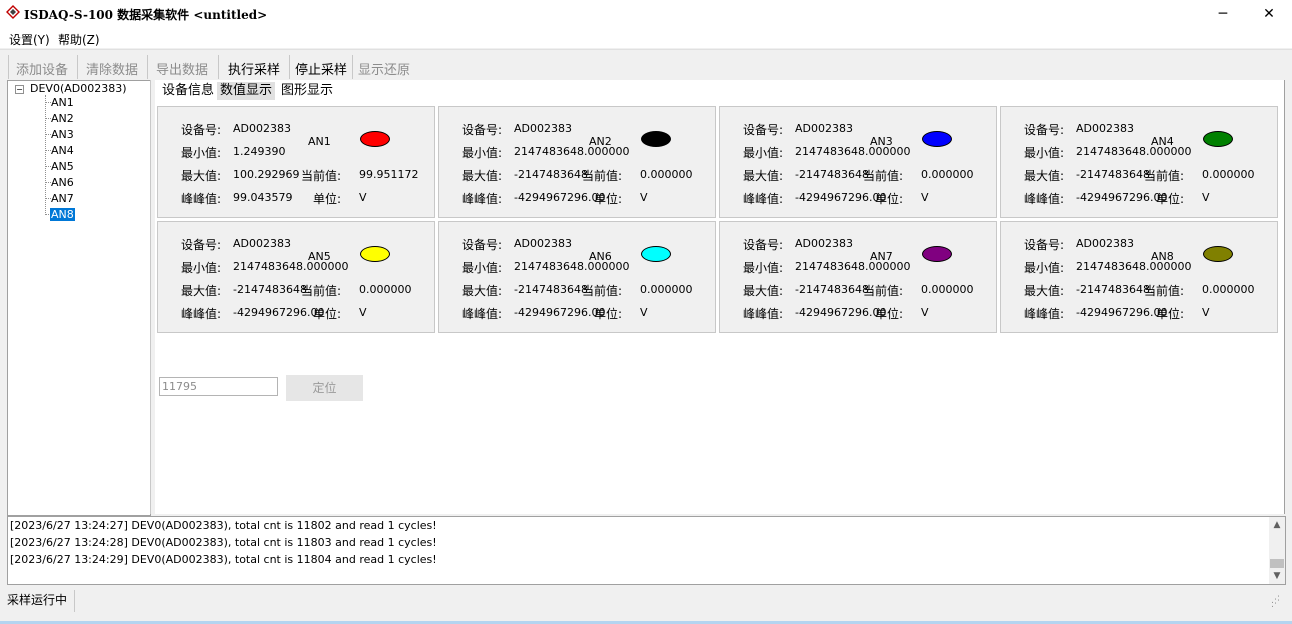  What do you see at coordinates (62, 166) in the screenshot?
I see `tree-item-label: AN5` at bounding box center [62, 166].